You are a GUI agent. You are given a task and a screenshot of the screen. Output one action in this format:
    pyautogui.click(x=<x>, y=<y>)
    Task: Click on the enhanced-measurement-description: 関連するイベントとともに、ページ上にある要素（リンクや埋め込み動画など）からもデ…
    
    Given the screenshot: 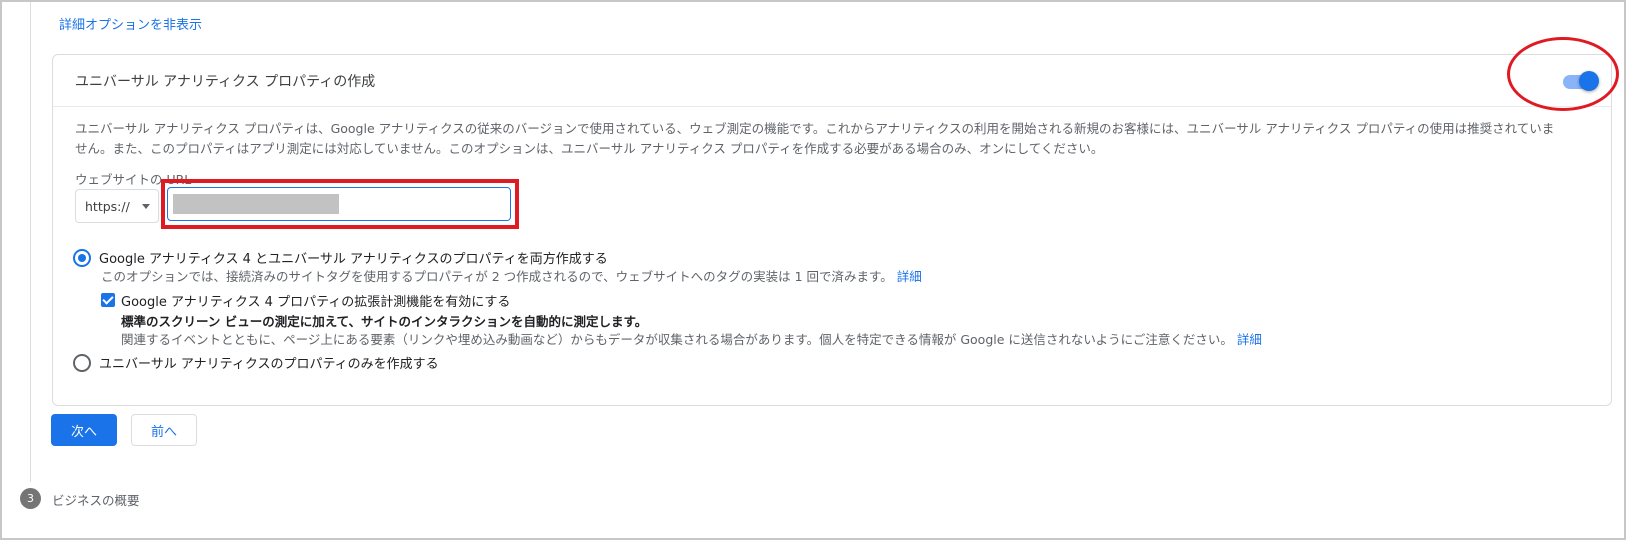 What is the action you would take?
    pyautogui.click(x=691, y=338)
    